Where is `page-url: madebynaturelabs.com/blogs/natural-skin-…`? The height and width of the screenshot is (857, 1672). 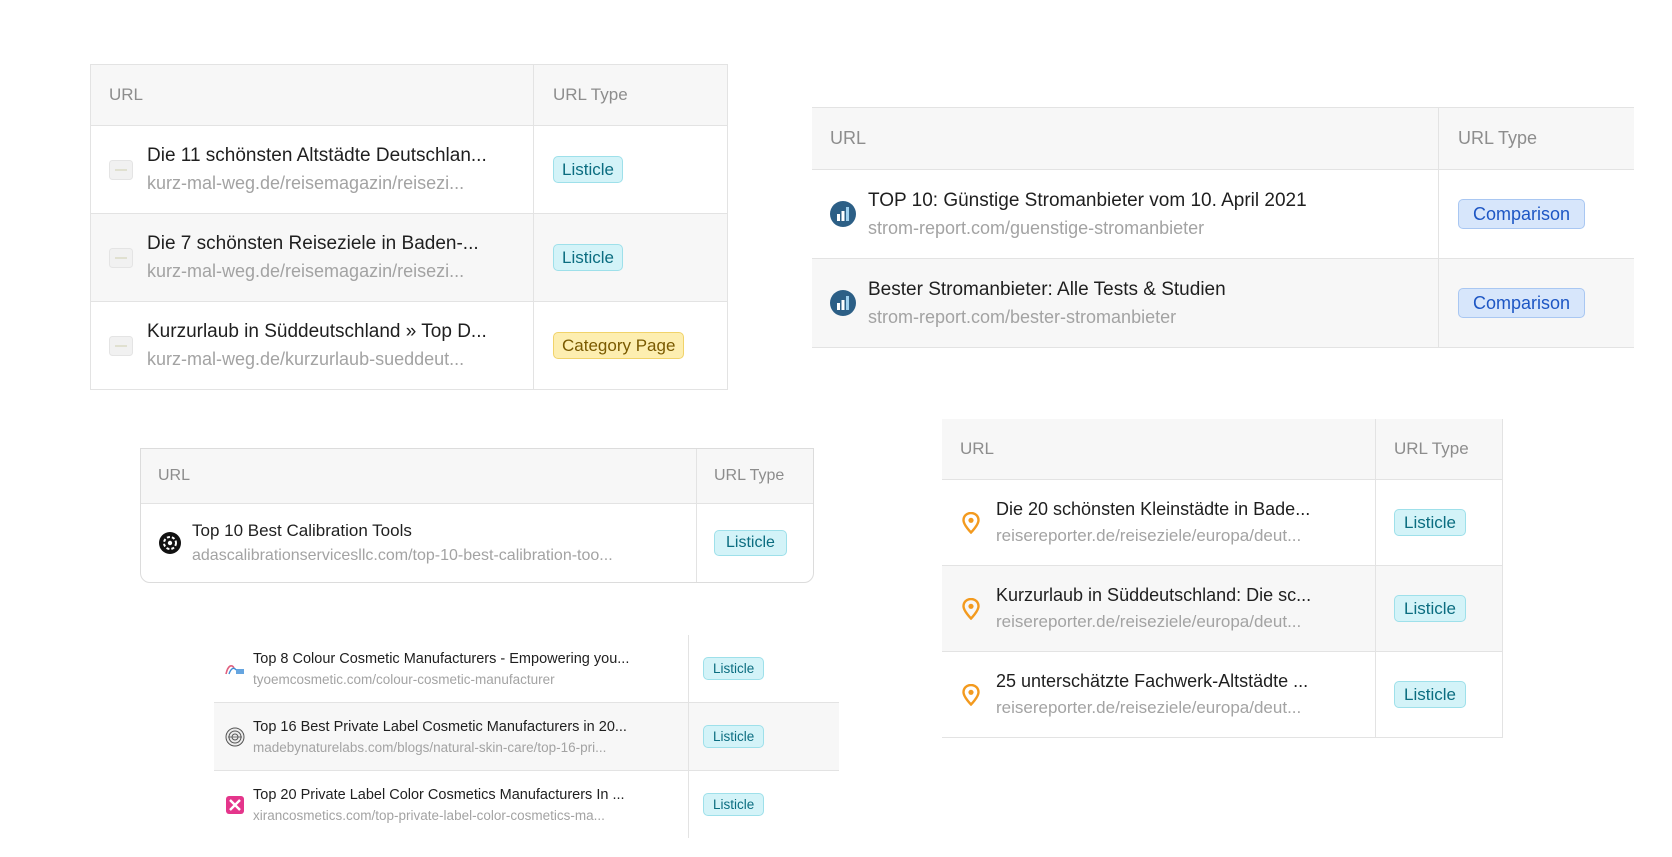 page-url: madebynaturelabs.com/blogs/natural-skin-… is located at coordinates (440, 747).